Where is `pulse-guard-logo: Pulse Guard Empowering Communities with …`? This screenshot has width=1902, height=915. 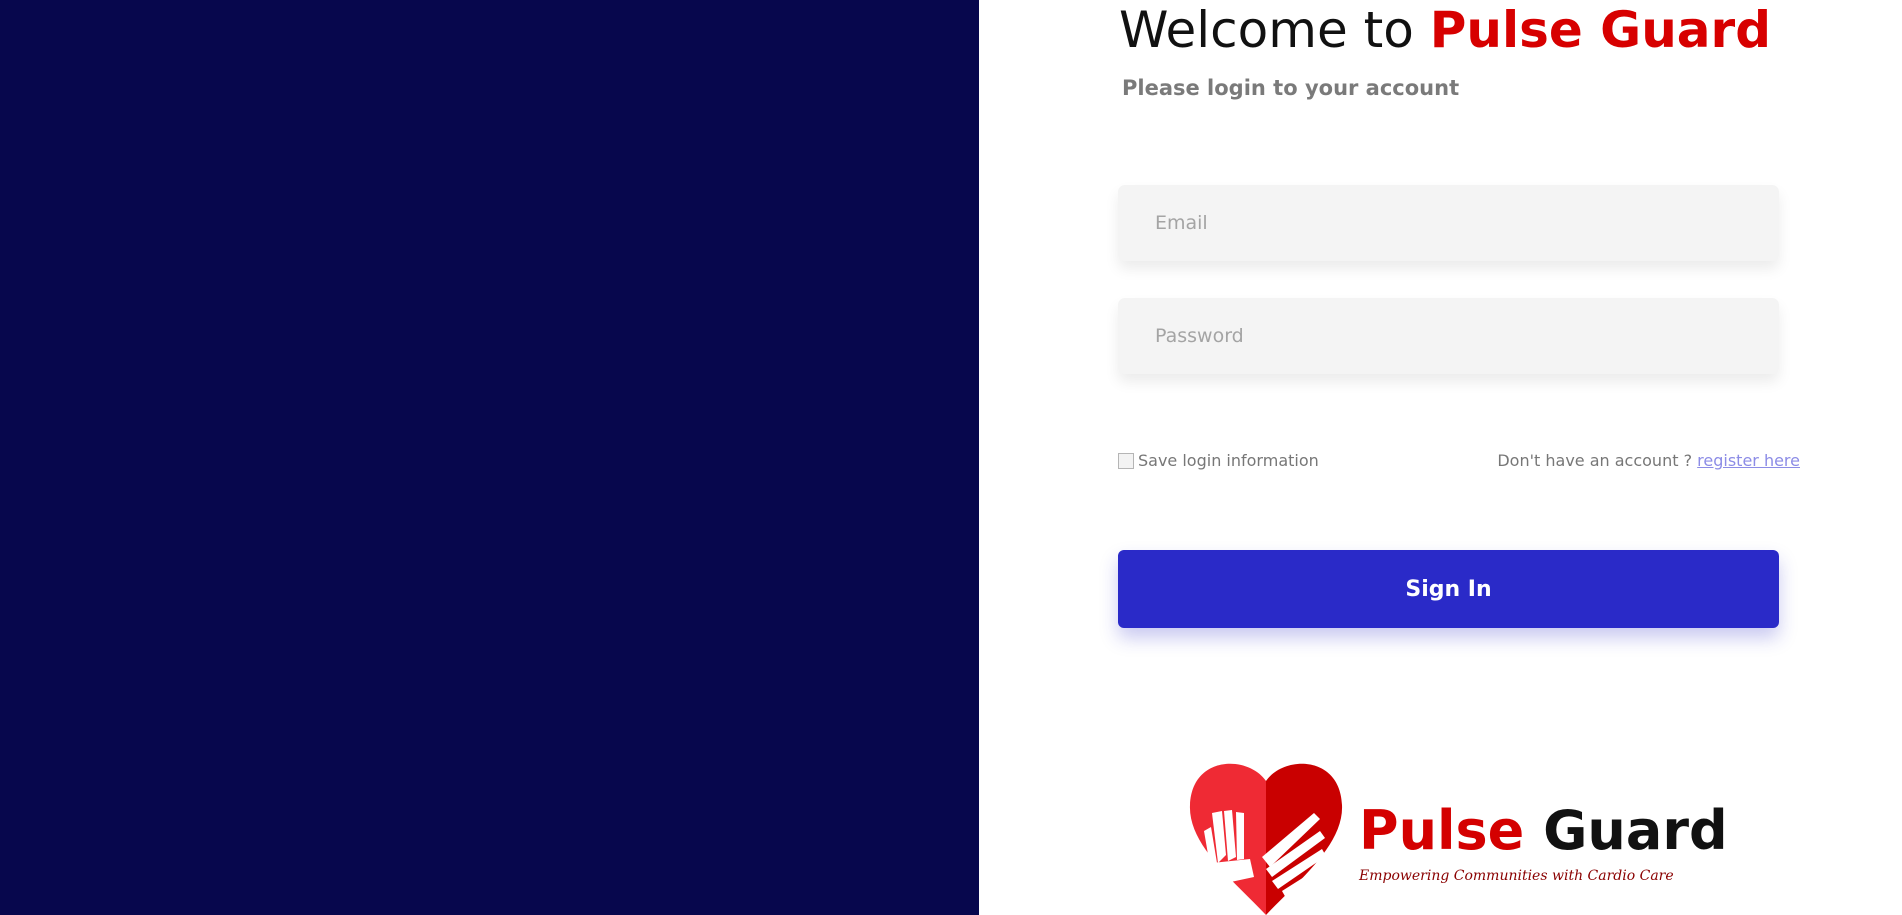 pulse-guard-logo: Pulse Guard Empowering Communities with … is located at coordinates (1454, 834).